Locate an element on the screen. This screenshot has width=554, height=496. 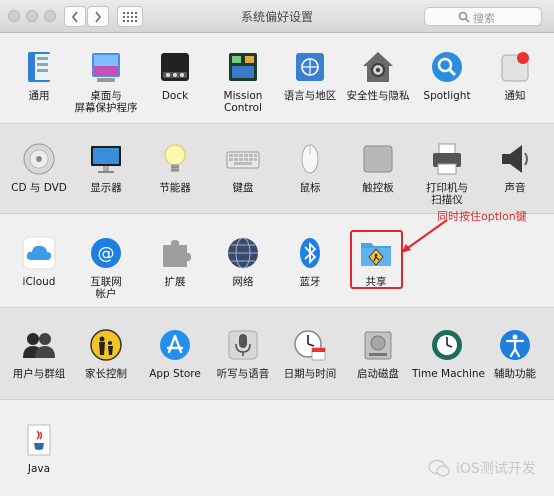
pref-pane-cd-dvd: CD 与 DVD is located at coordinates (39, 168).